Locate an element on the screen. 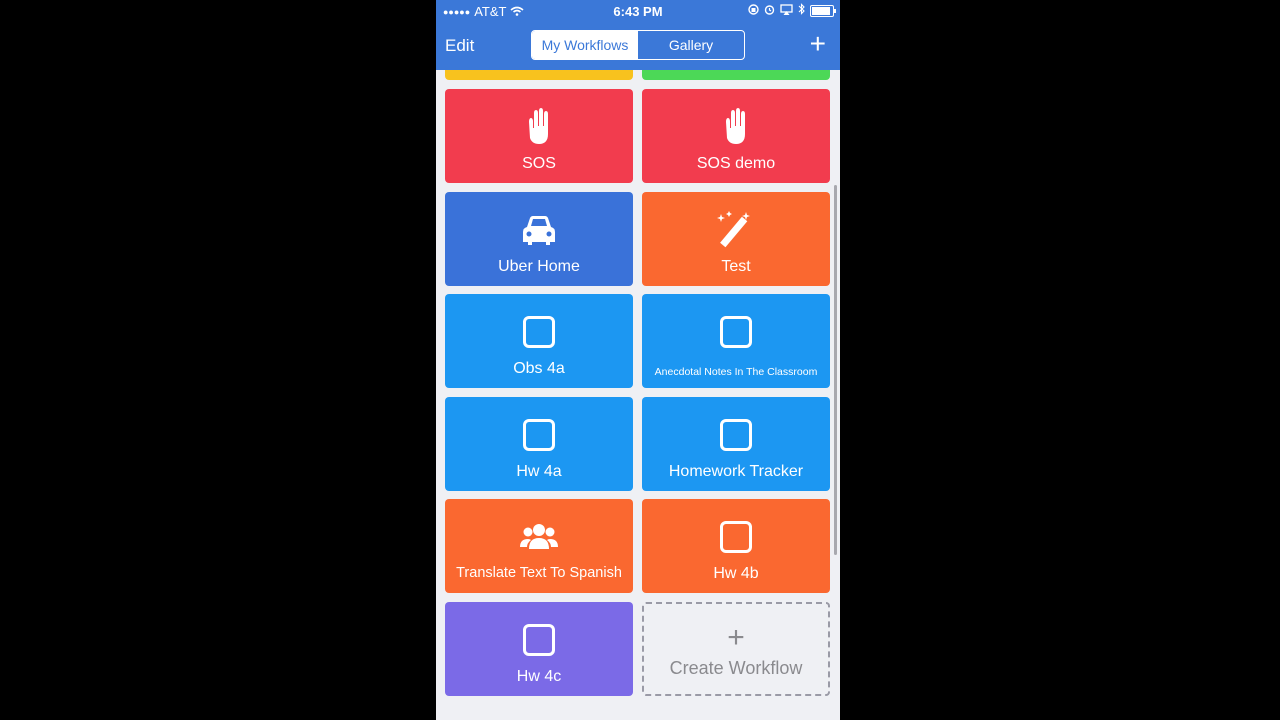 This screenshot has height=720, width=1280. workflow-tile-sos: SOS is located at coordinates (539, 136).